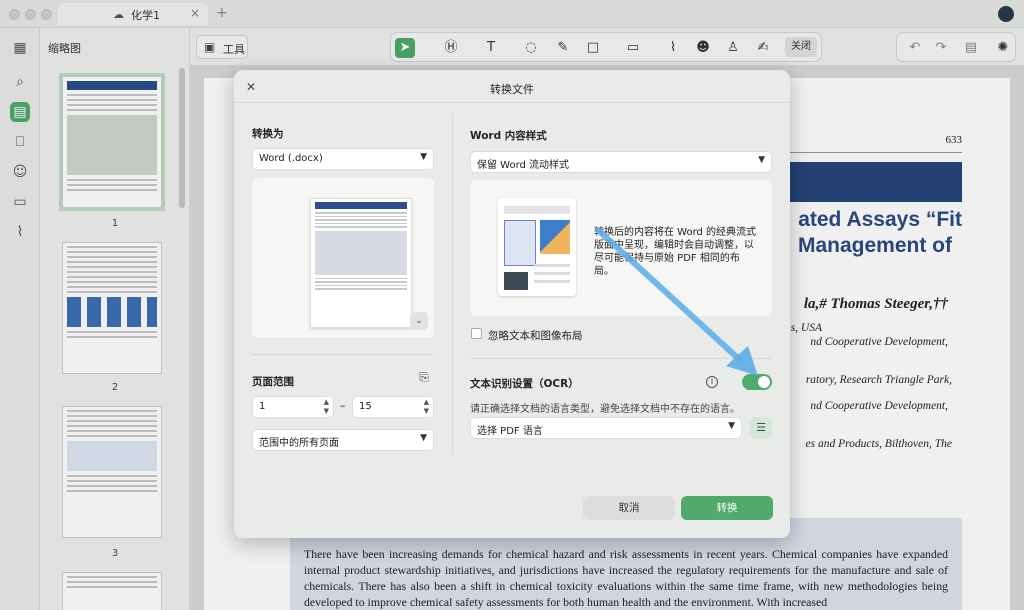 The image size is (1024, 610). I want to click on range-scope-select: 范围中的所有页面 ▼, so click(343, 440).